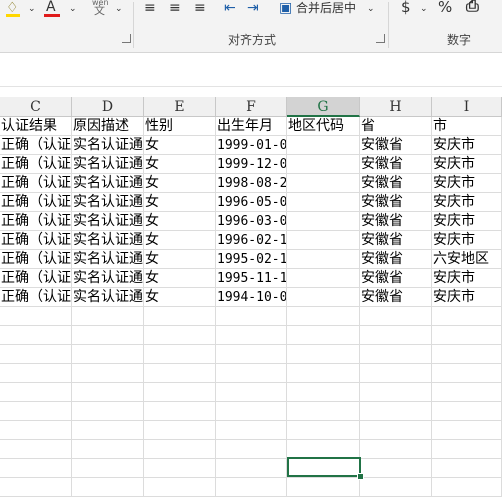 This screenshot has width=502, height=497. I want to click on font-group-launcher, so click(126, 38).